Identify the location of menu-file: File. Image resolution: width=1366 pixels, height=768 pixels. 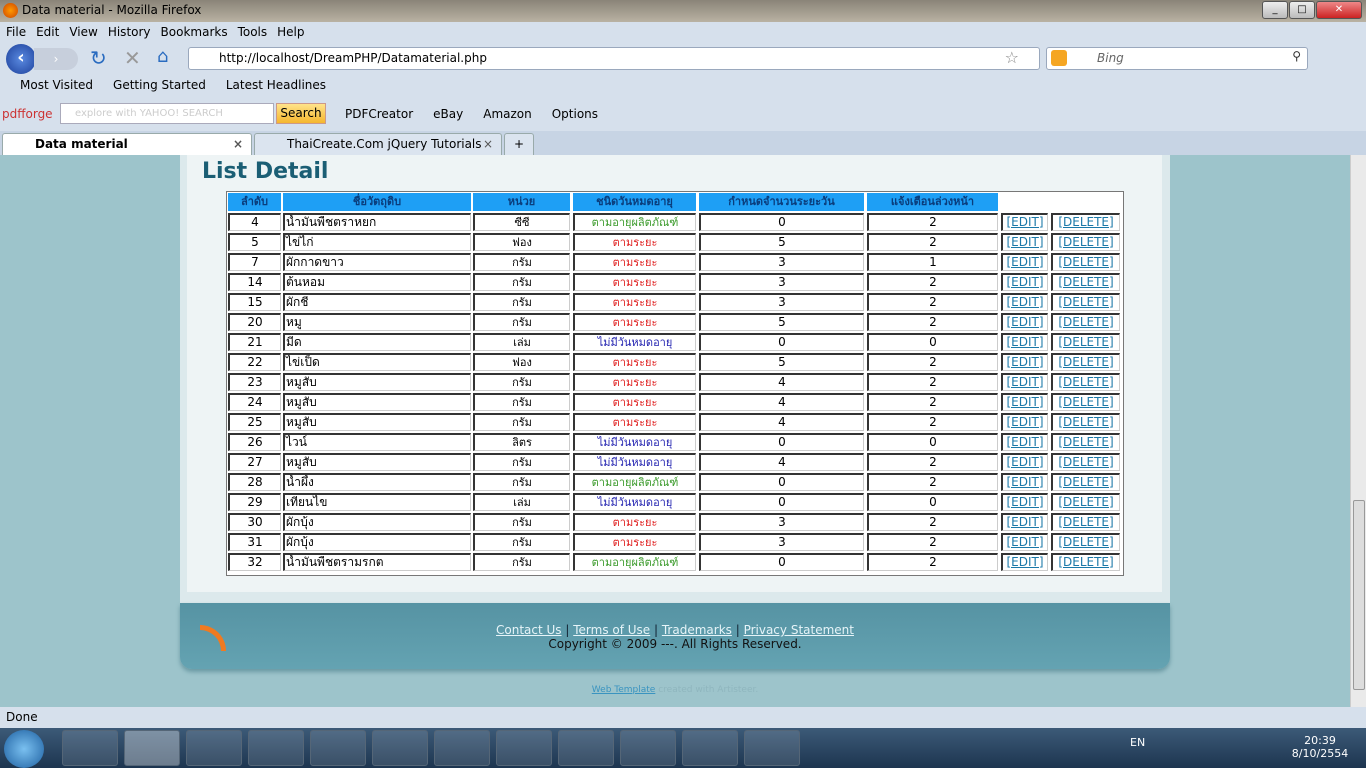
(16, 30).